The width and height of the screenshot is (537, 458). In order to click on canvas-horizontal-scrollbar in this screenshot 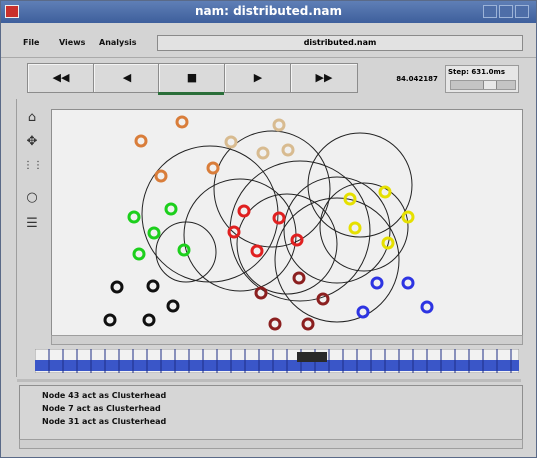, I will do `click(287, 340)`.